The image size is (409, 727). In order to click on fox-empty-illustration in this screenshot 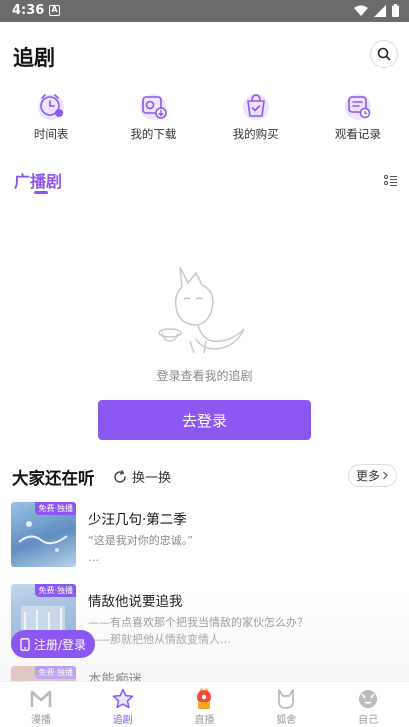, I will do `click(201, 310)`.